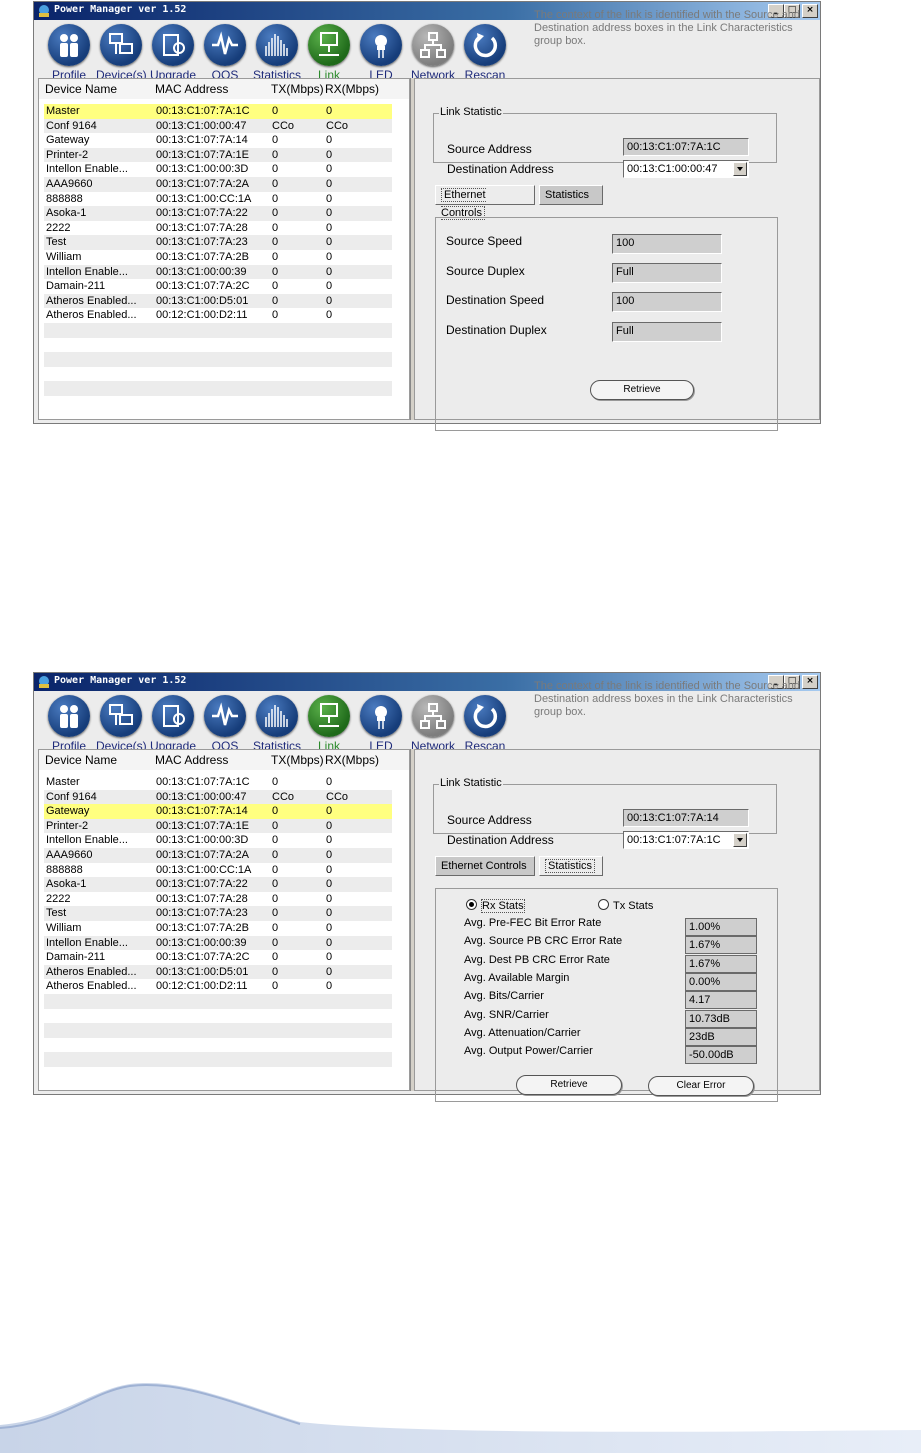  What do you see at coordinates (202, 927) in the screenshot?
I see `mac-address-cell: 00:13:C1:07:7A:2B` at bounding box center [202, 927].